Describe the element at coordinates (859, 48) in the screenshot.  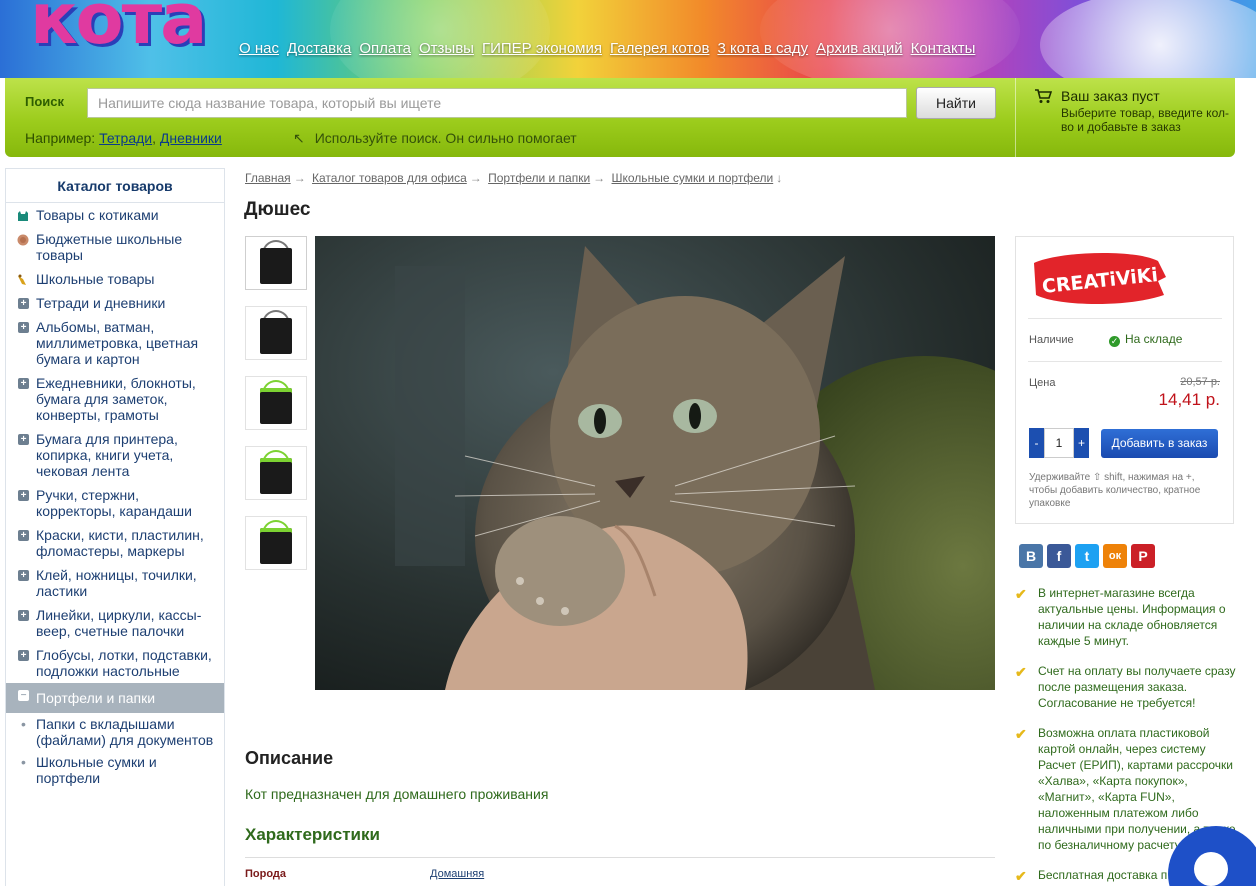
I see `nav-link-archive: Архив акций` at that location.